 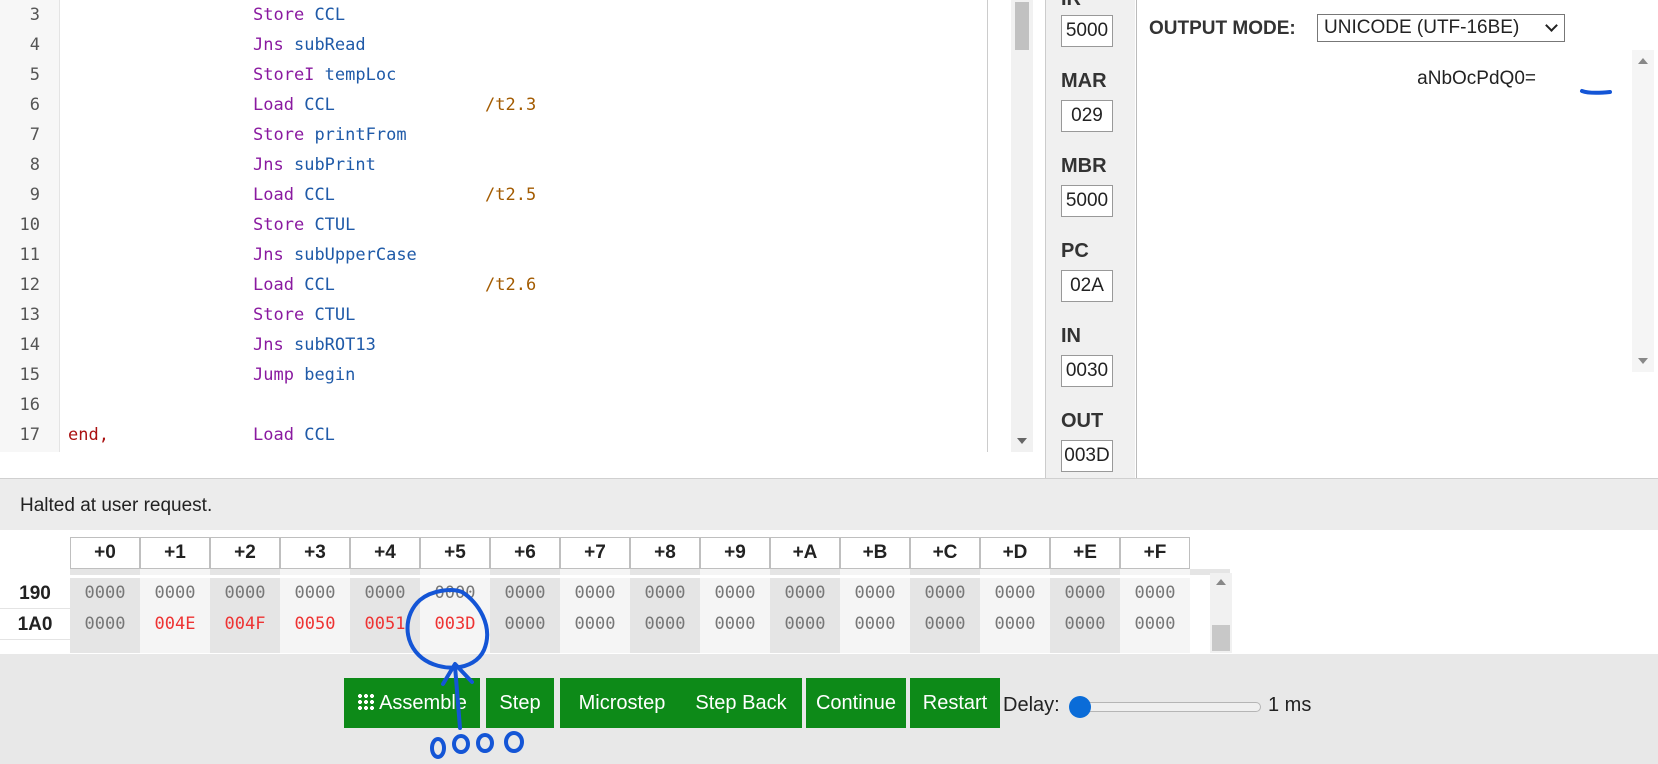 What do you see at coordinates (525, 553) in the screenshot?
I see `memory-column-header: +6` at bounding box center [525, 553].